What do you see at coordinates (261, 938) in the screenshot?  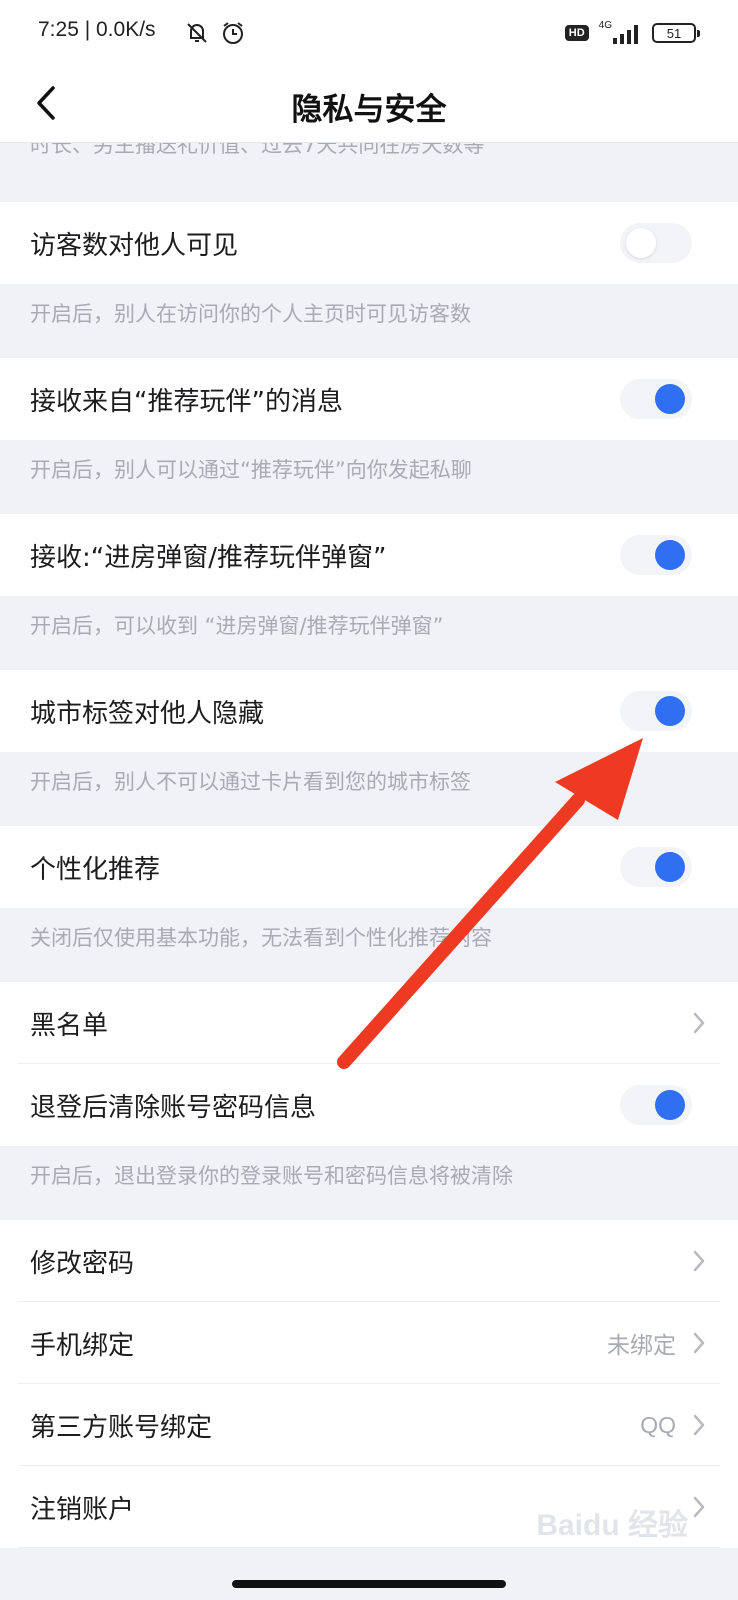 I see `setting-description-text: 关闭后仅使用基本功能，无法看到个性化推荐内容` at bounding box center [261, 938].